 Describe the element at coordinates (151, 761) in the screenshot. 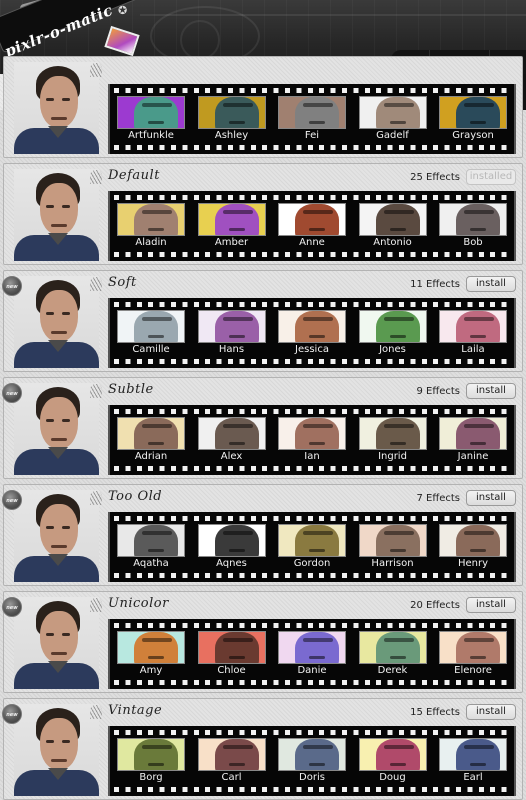

I see `effect-thumbnail-borg: Borg` at that location.